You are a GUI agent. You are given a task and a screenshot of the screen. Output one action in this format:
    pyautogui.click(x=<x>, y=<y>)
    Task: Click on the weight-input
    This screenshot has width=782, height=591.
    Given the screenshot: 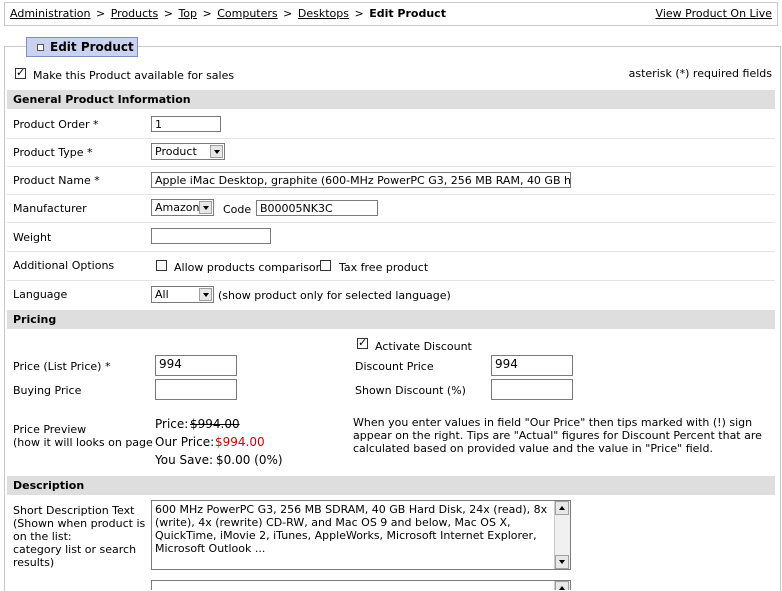 What is the action you would take?
    pyautogui.click(x=211, y=236)
    